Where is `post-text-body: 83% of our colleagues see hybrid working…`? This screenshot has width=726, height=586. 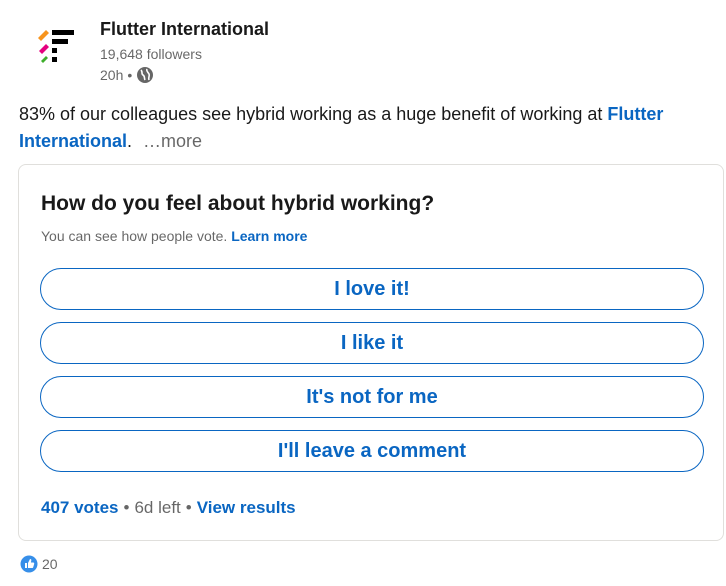
post-text-body: 83% of our colleagues see hybrid working… is located at coordinates (311, 114).